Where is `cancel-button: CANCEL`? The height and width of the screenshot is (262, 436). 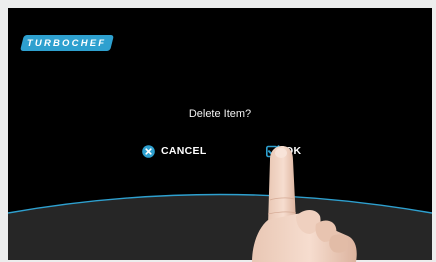 cancel-button: CANCEL is located at coordinates (174, 151).